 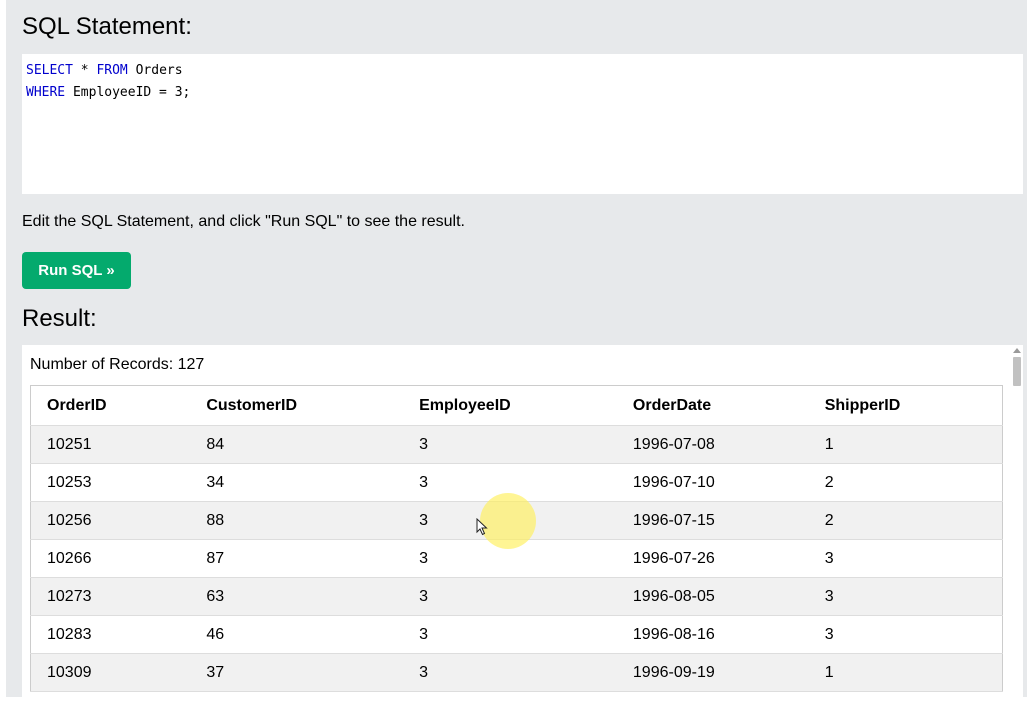 What do you see at coordinates (155, 70) in the screenshot?
I see `code-text: Orders` at bounding box center [155, 70].